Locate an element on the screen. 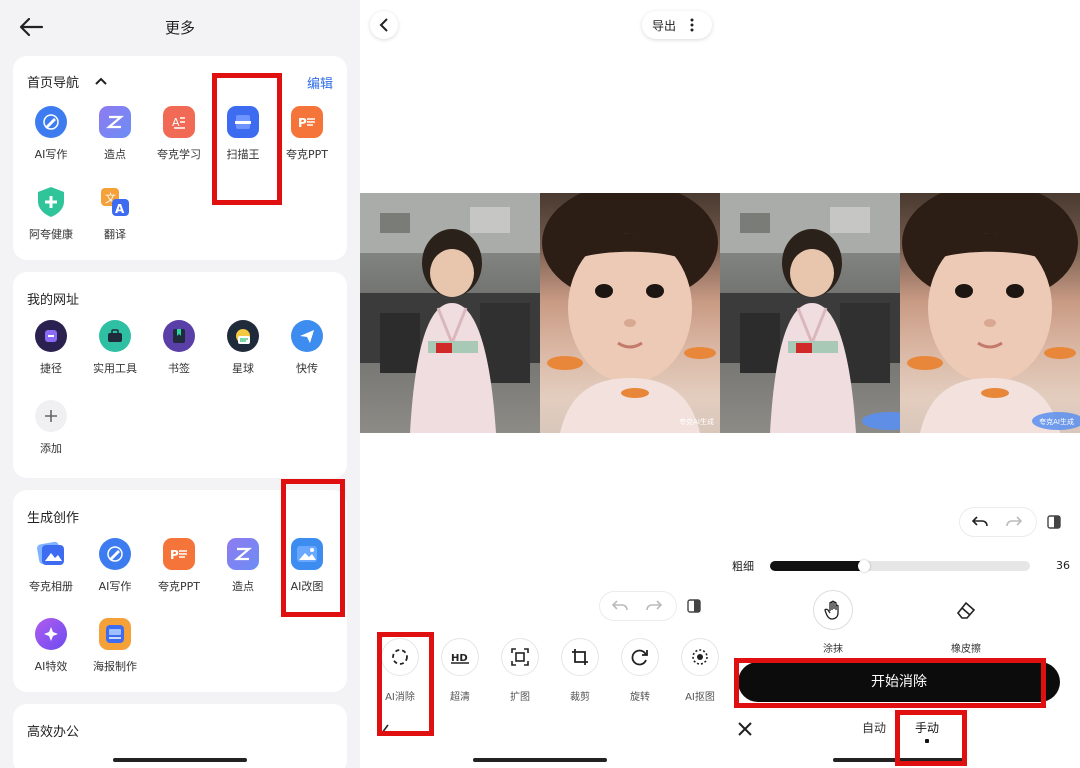 This screenshot has height=768, width=1080. export-label: 导出 is located at coordinates (664, 26).